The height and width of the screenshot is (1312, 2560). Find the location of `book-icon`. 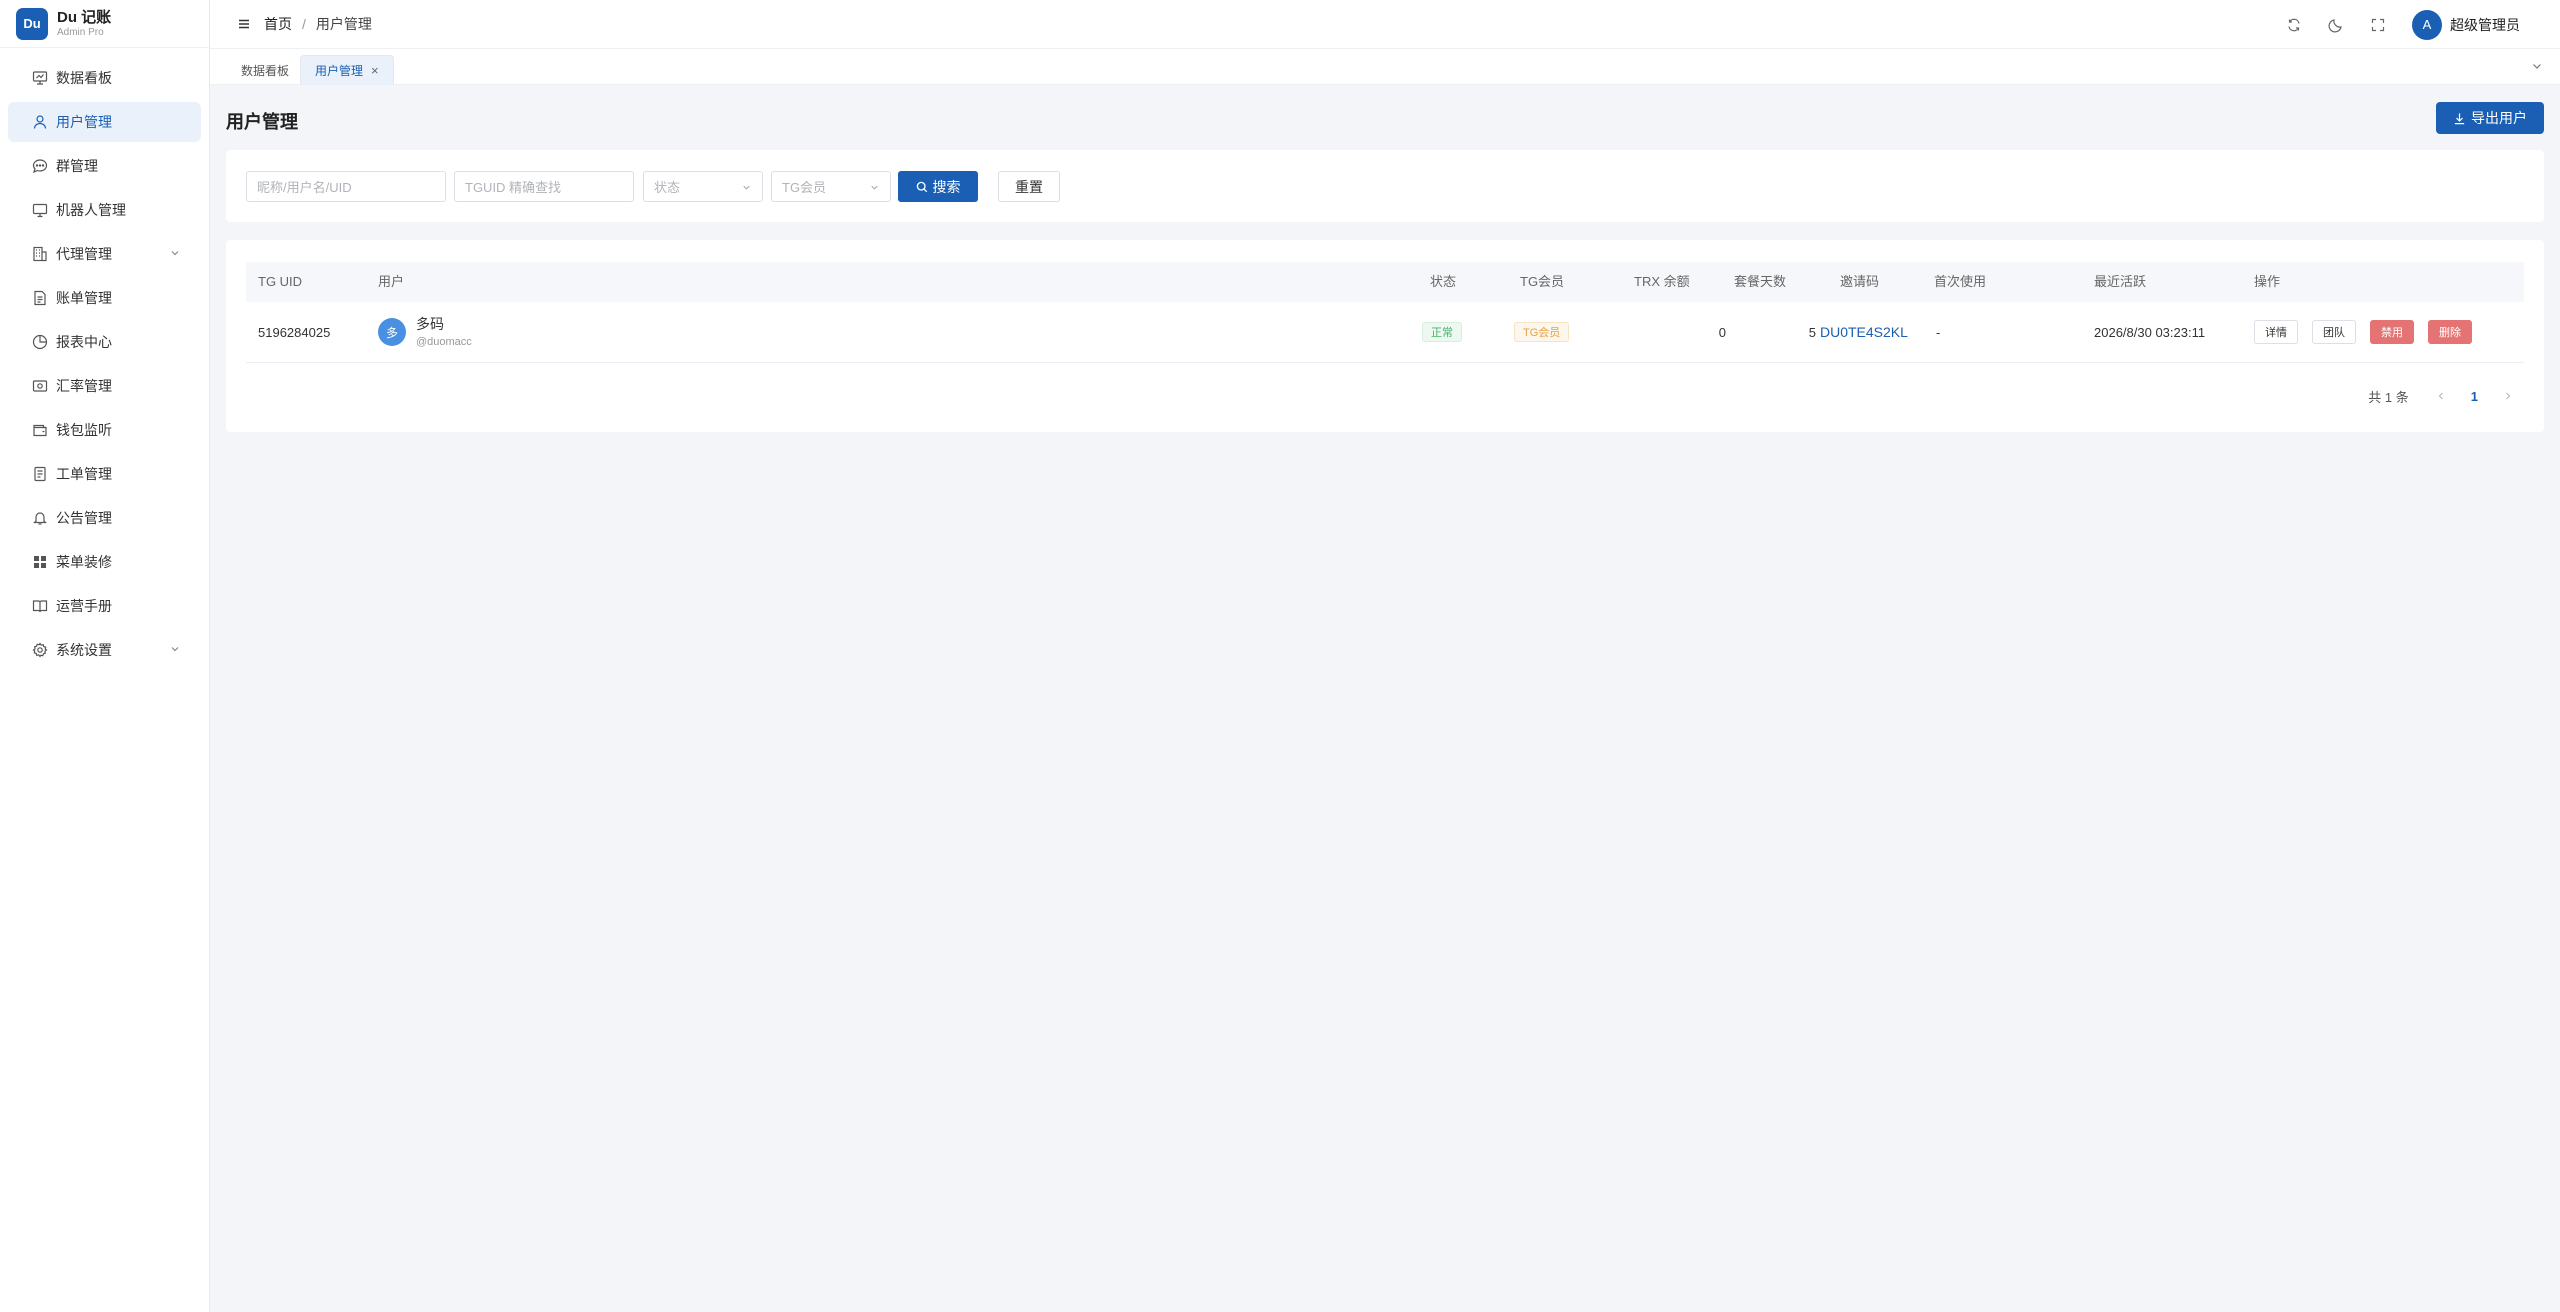

book-icon is located at coordinates (40, 606).